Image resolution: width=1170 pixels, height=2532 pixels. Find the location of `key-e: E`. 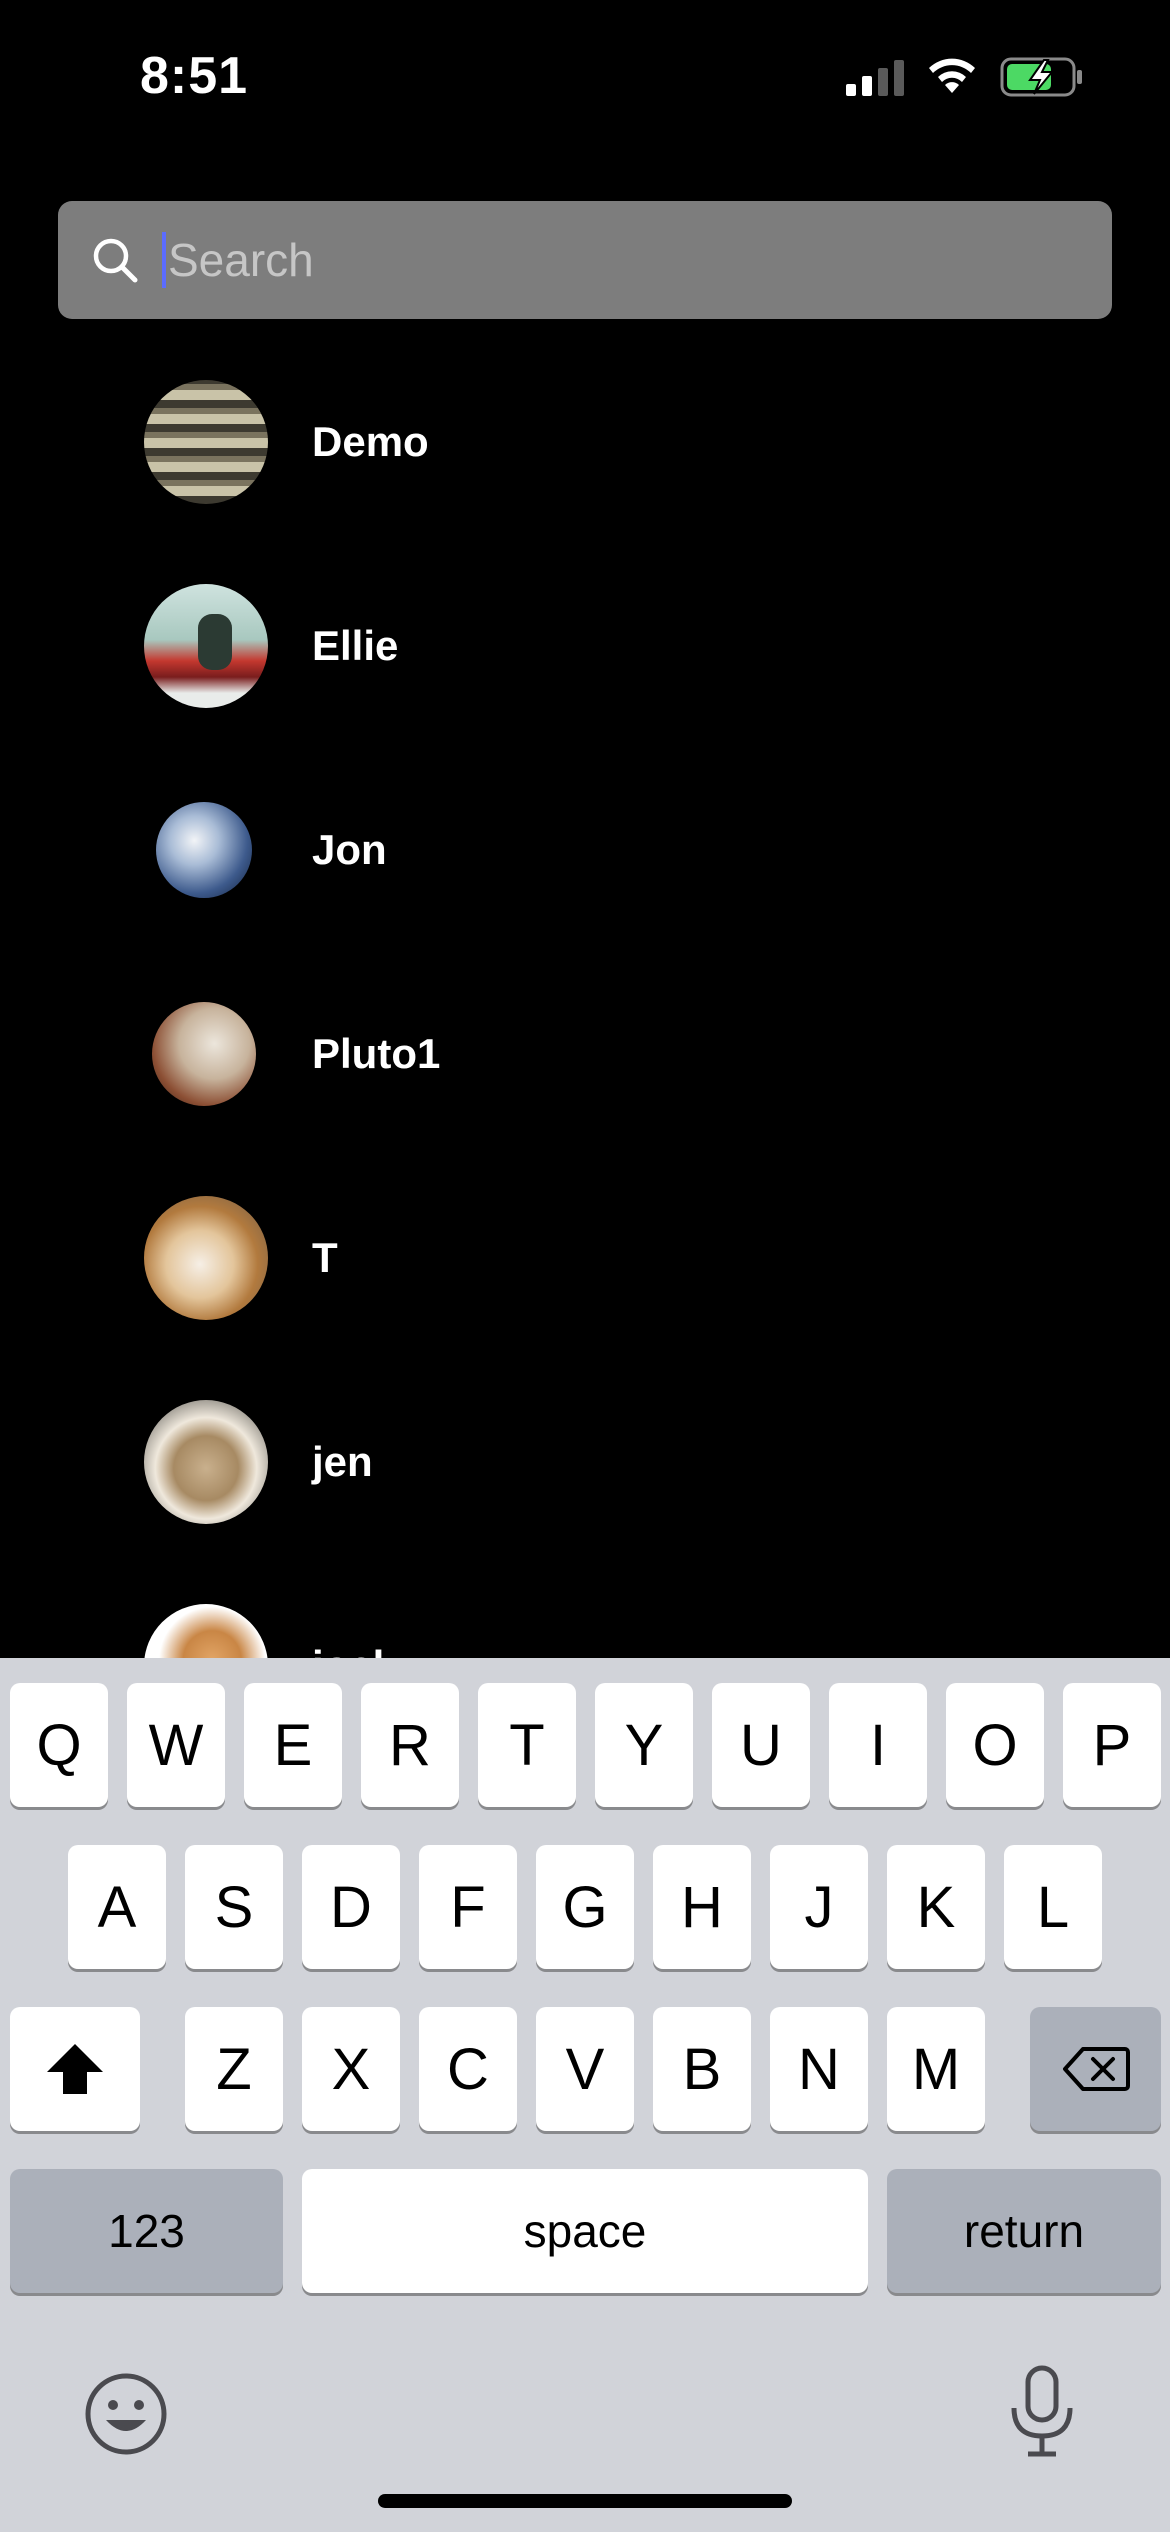

key-e: E is located at coordinates (293, 1745).